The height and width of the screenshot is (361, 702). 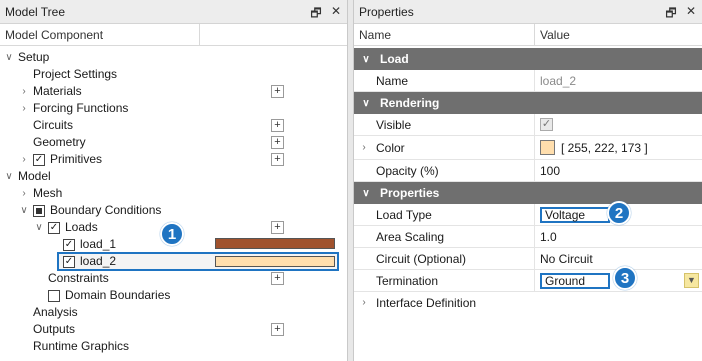 I want to click on add-circuit-button: +, so click(x=277, y=125).